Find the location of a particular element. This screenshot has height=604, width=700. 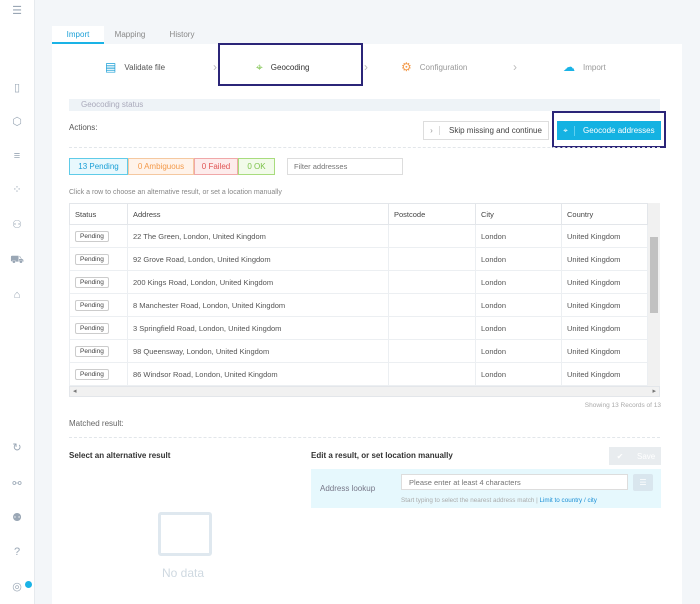

column-header-status: Status is located at coordinates (98, 214).